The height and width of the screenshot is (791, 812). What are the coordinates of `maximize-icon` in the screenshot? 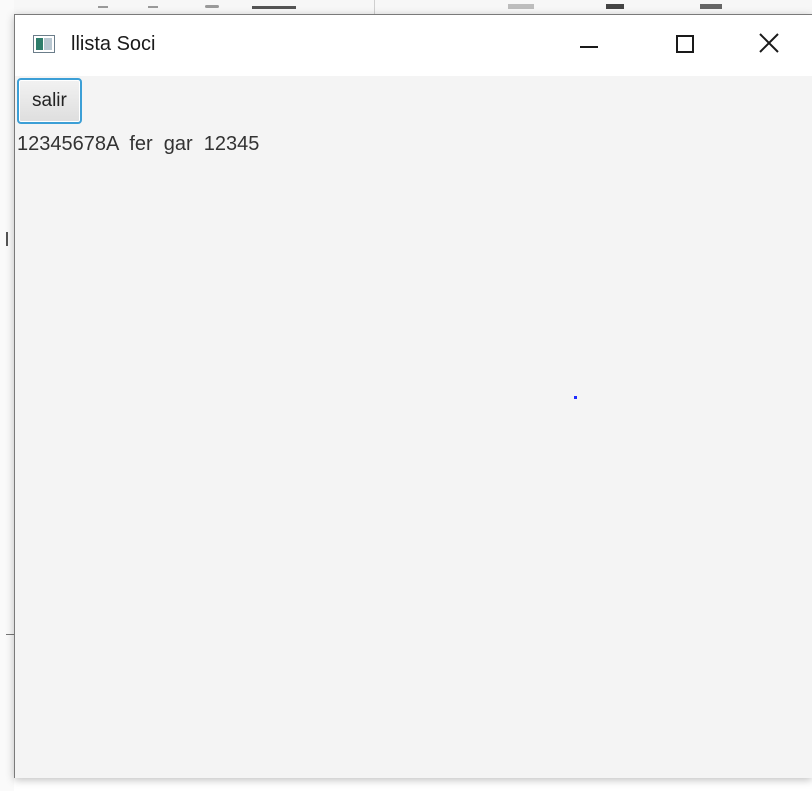 It's located at (685, 44).